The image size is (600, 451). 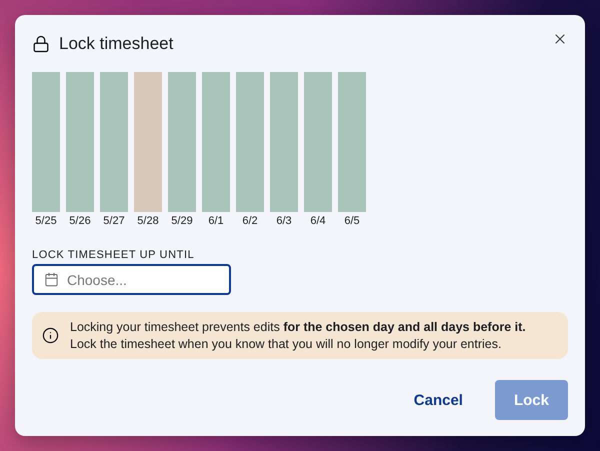 What do you see at coordinates (284, 221) in the screenshot?
I see `day-label: 6/3` at bounding box center [284, 221].